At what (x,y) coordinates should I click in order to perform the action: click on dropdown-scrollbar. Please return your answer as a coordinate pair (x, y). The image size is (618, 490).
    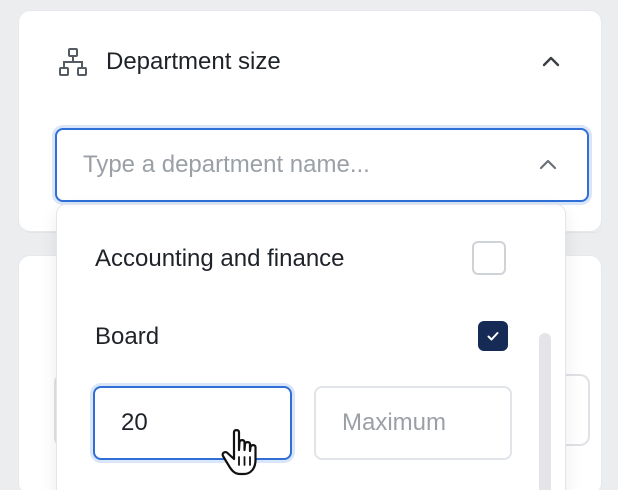
    Looking at the image, I should click on (545, 411).